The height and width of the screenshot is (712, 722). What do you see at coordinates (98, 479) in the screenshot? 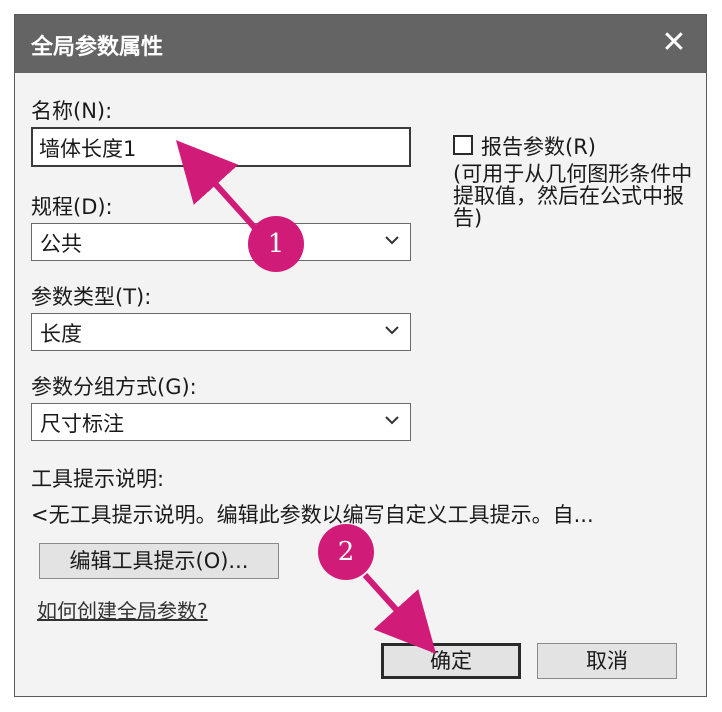
I see `tooltip-label: 工具提示说明:` at bounding box center [98, 479].